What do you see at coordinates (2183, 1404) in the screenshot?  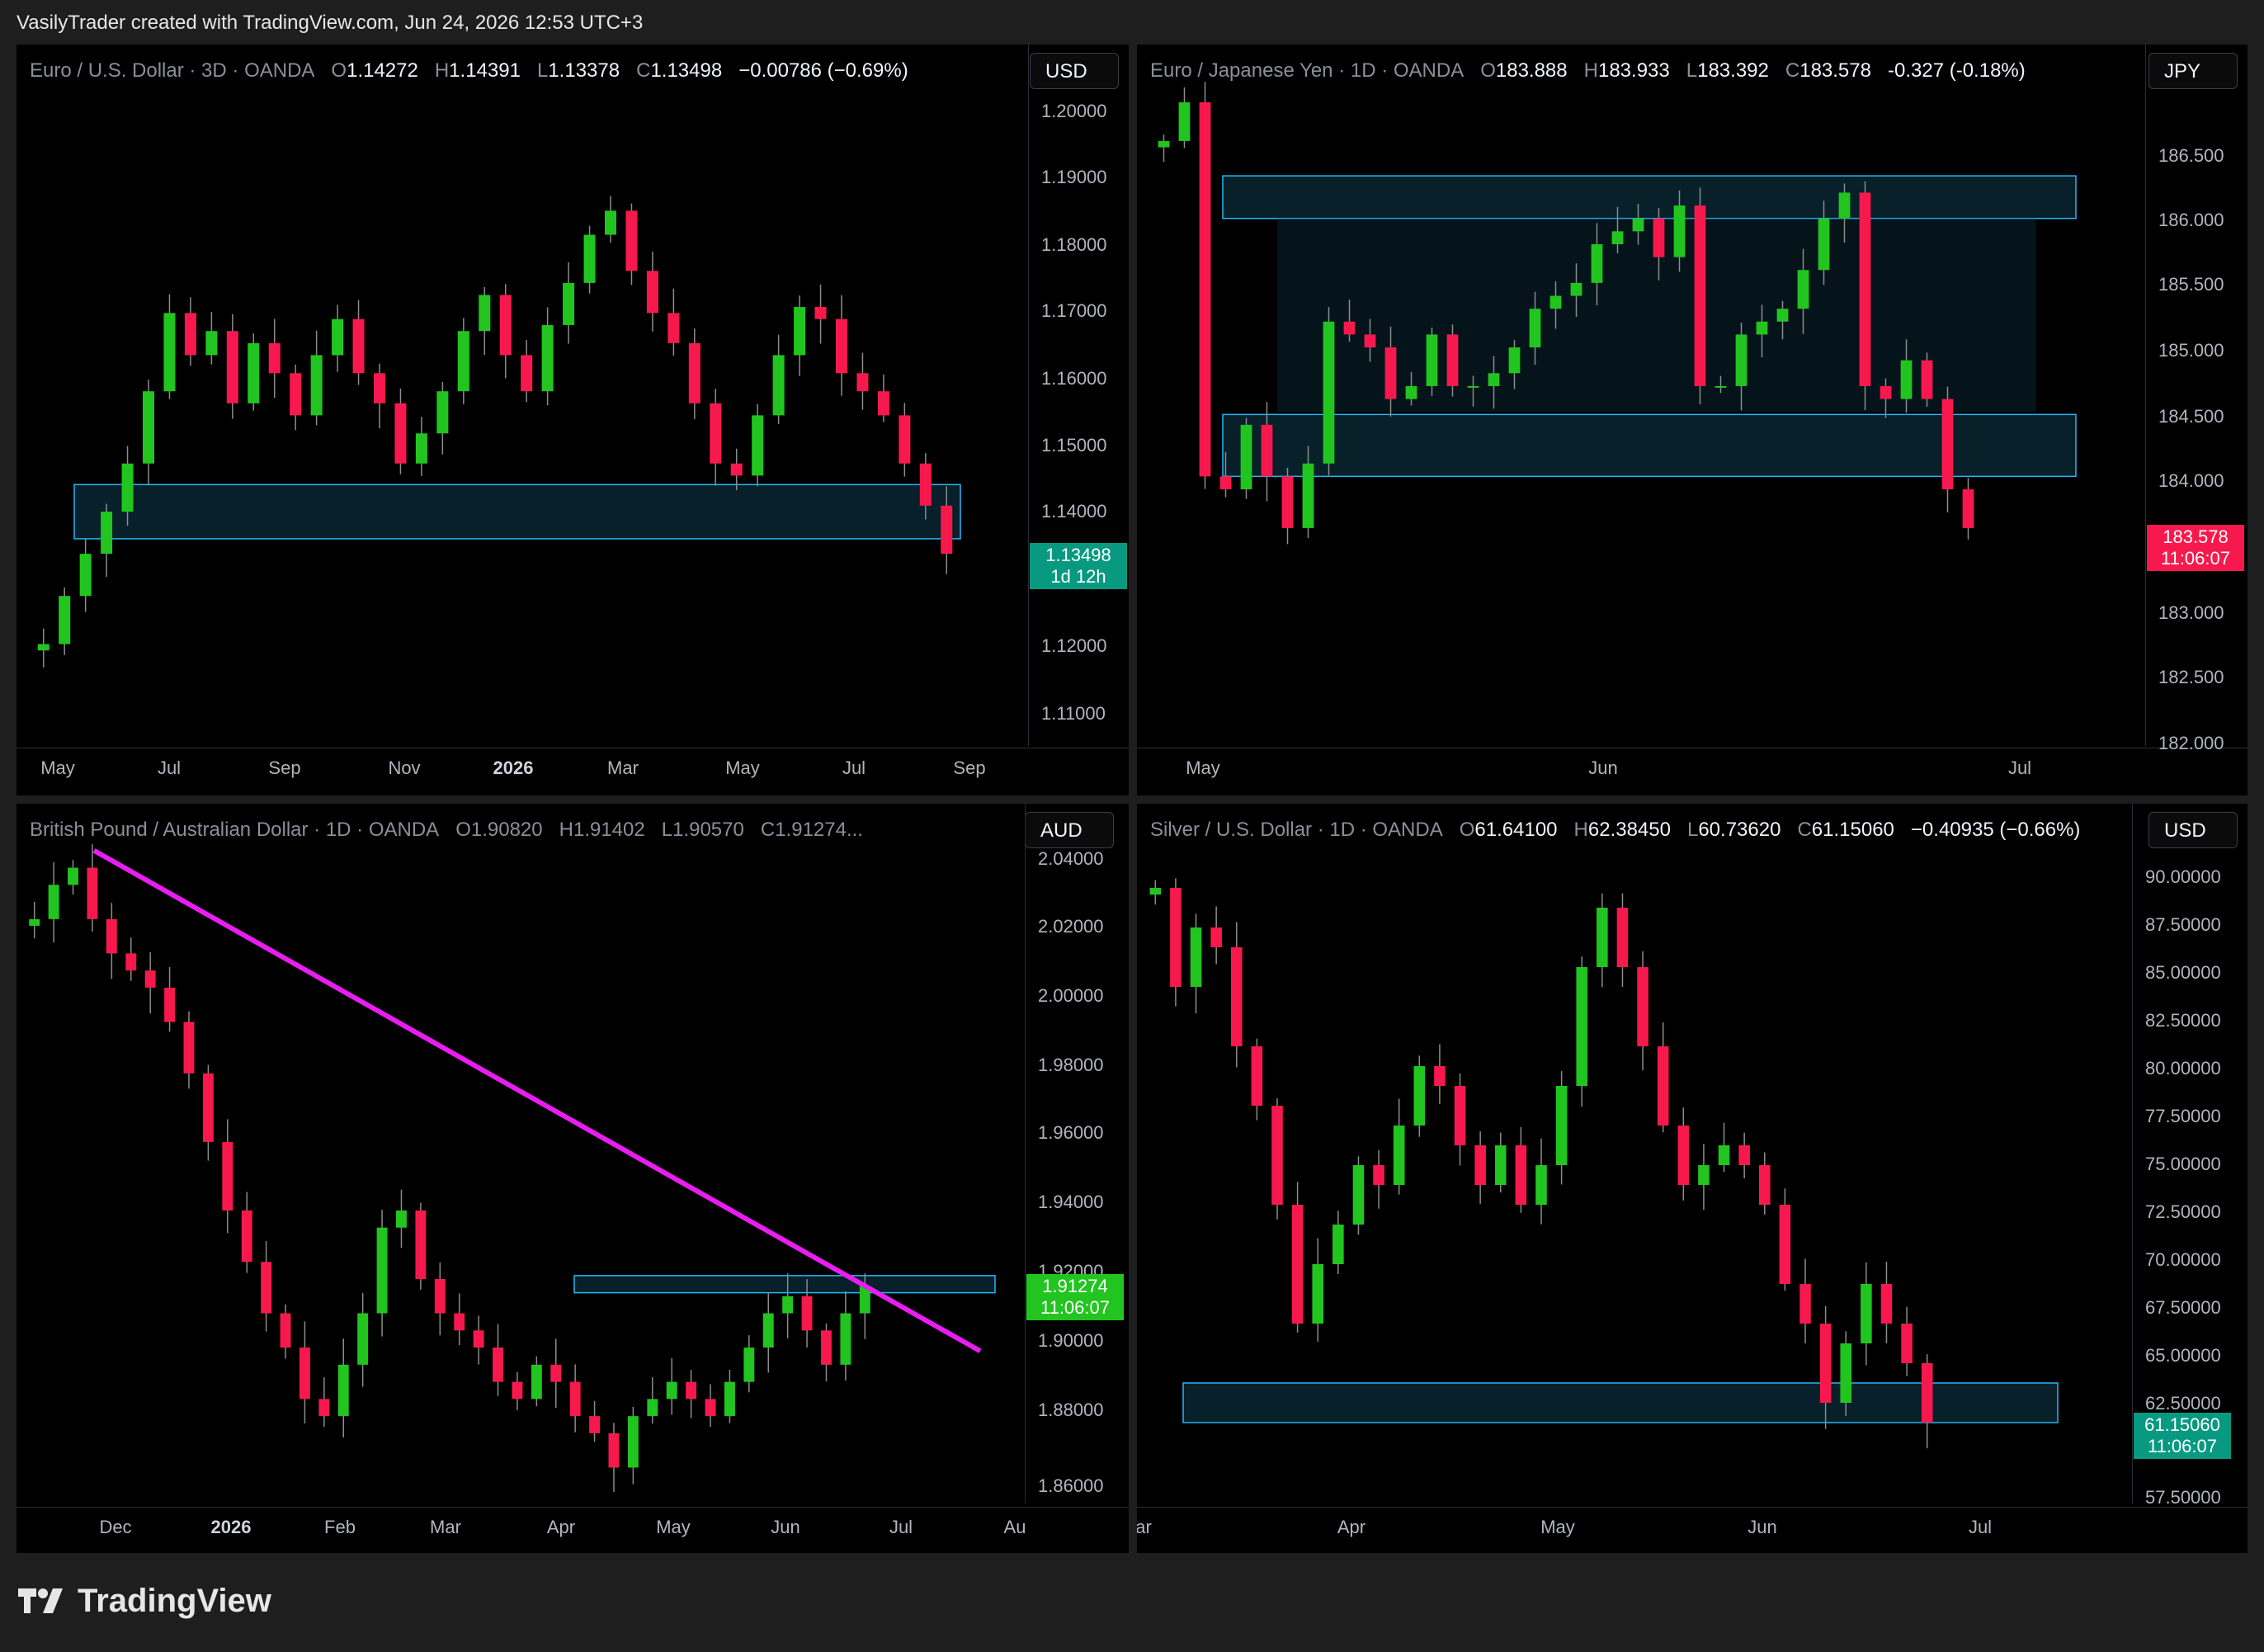 I see `price-tick-label: 62.50000` at bounding box center [2183, 1404].